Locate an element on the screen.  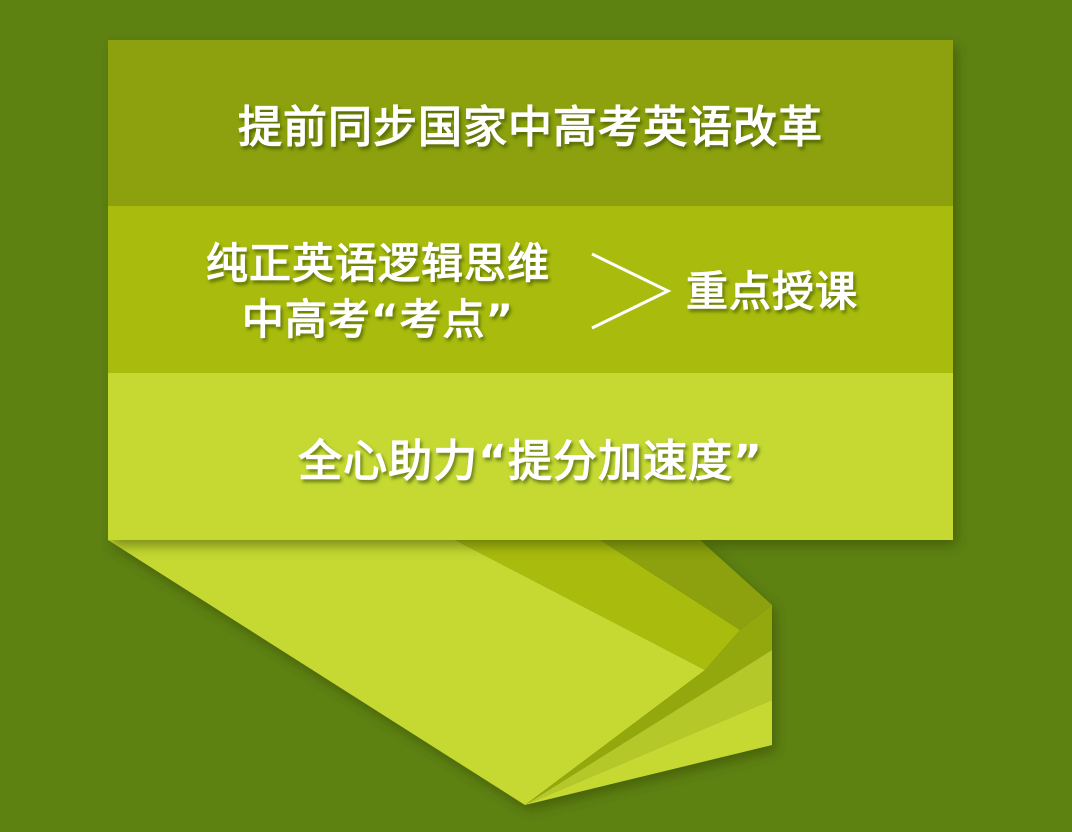
text-logic-thinking: 纯正英语逻辑思维 is located at coordinates (377, 263).